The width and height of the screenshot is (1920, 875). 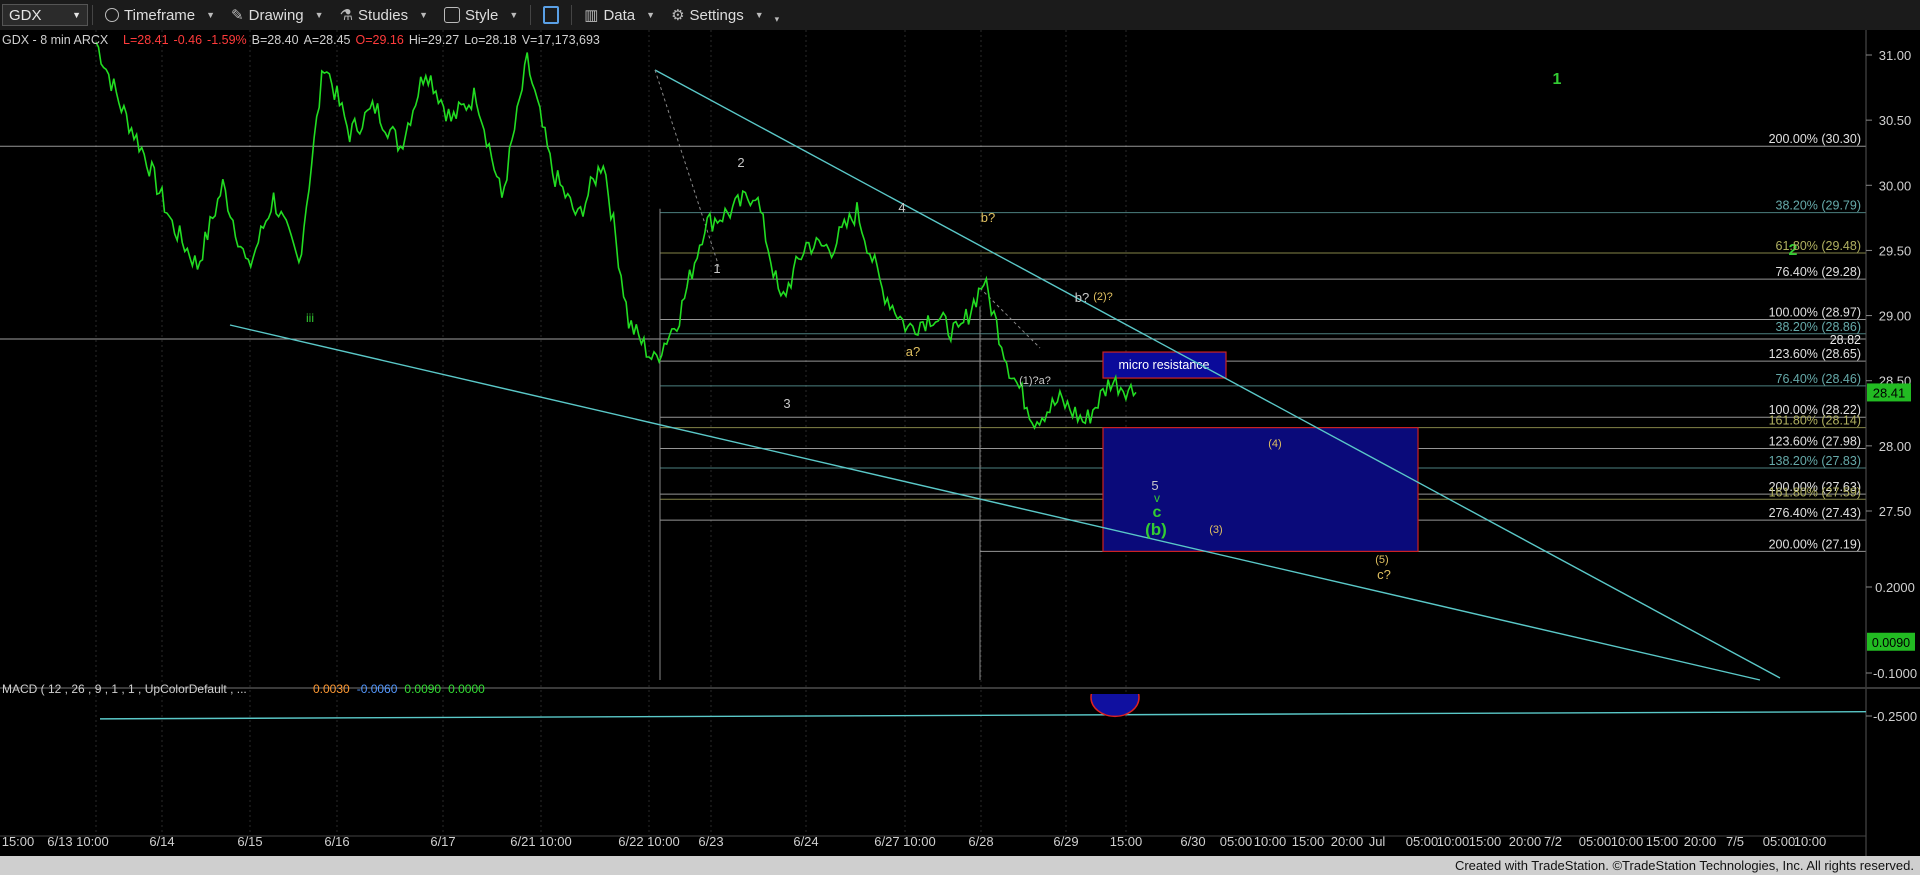 I want to click on bar-chart-icon: ▥, so click(x=591, y=15).